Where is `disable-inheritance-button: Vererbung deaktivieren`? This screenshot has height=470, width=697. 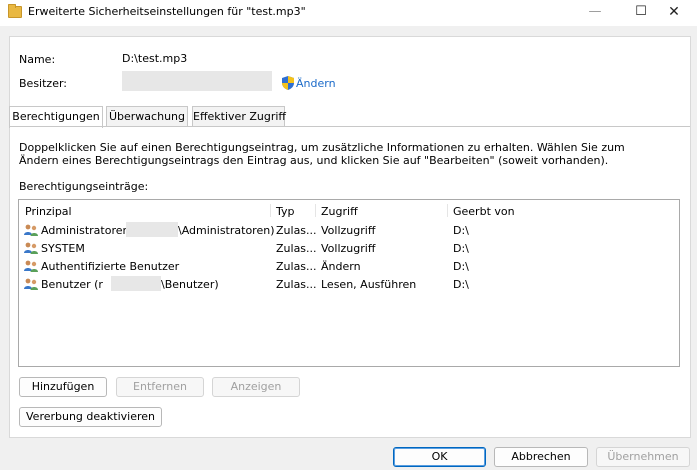
disable-inheritance-button: Vererbung deaktivieren is located at coordinates (90, 417).